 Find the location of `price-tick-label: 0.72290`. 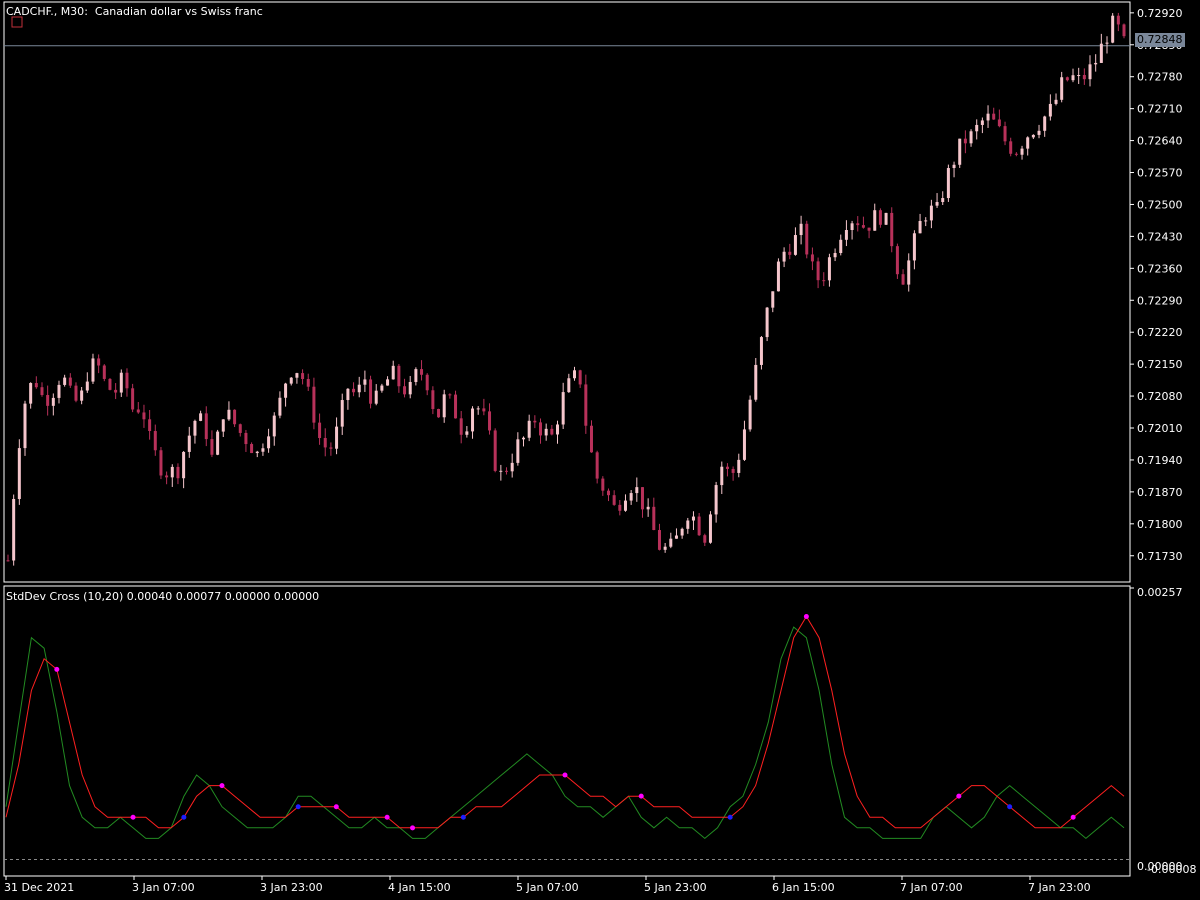

price-tick-label: 0.72290 is located at coordinates (1160, 300).